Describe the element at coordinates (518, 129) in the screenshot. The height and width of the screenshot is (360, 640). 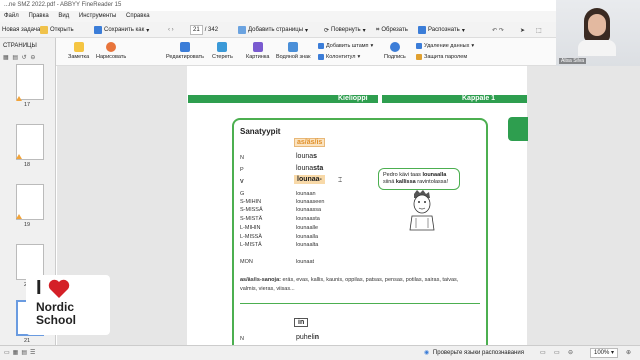
I see `side-tab` at that location.